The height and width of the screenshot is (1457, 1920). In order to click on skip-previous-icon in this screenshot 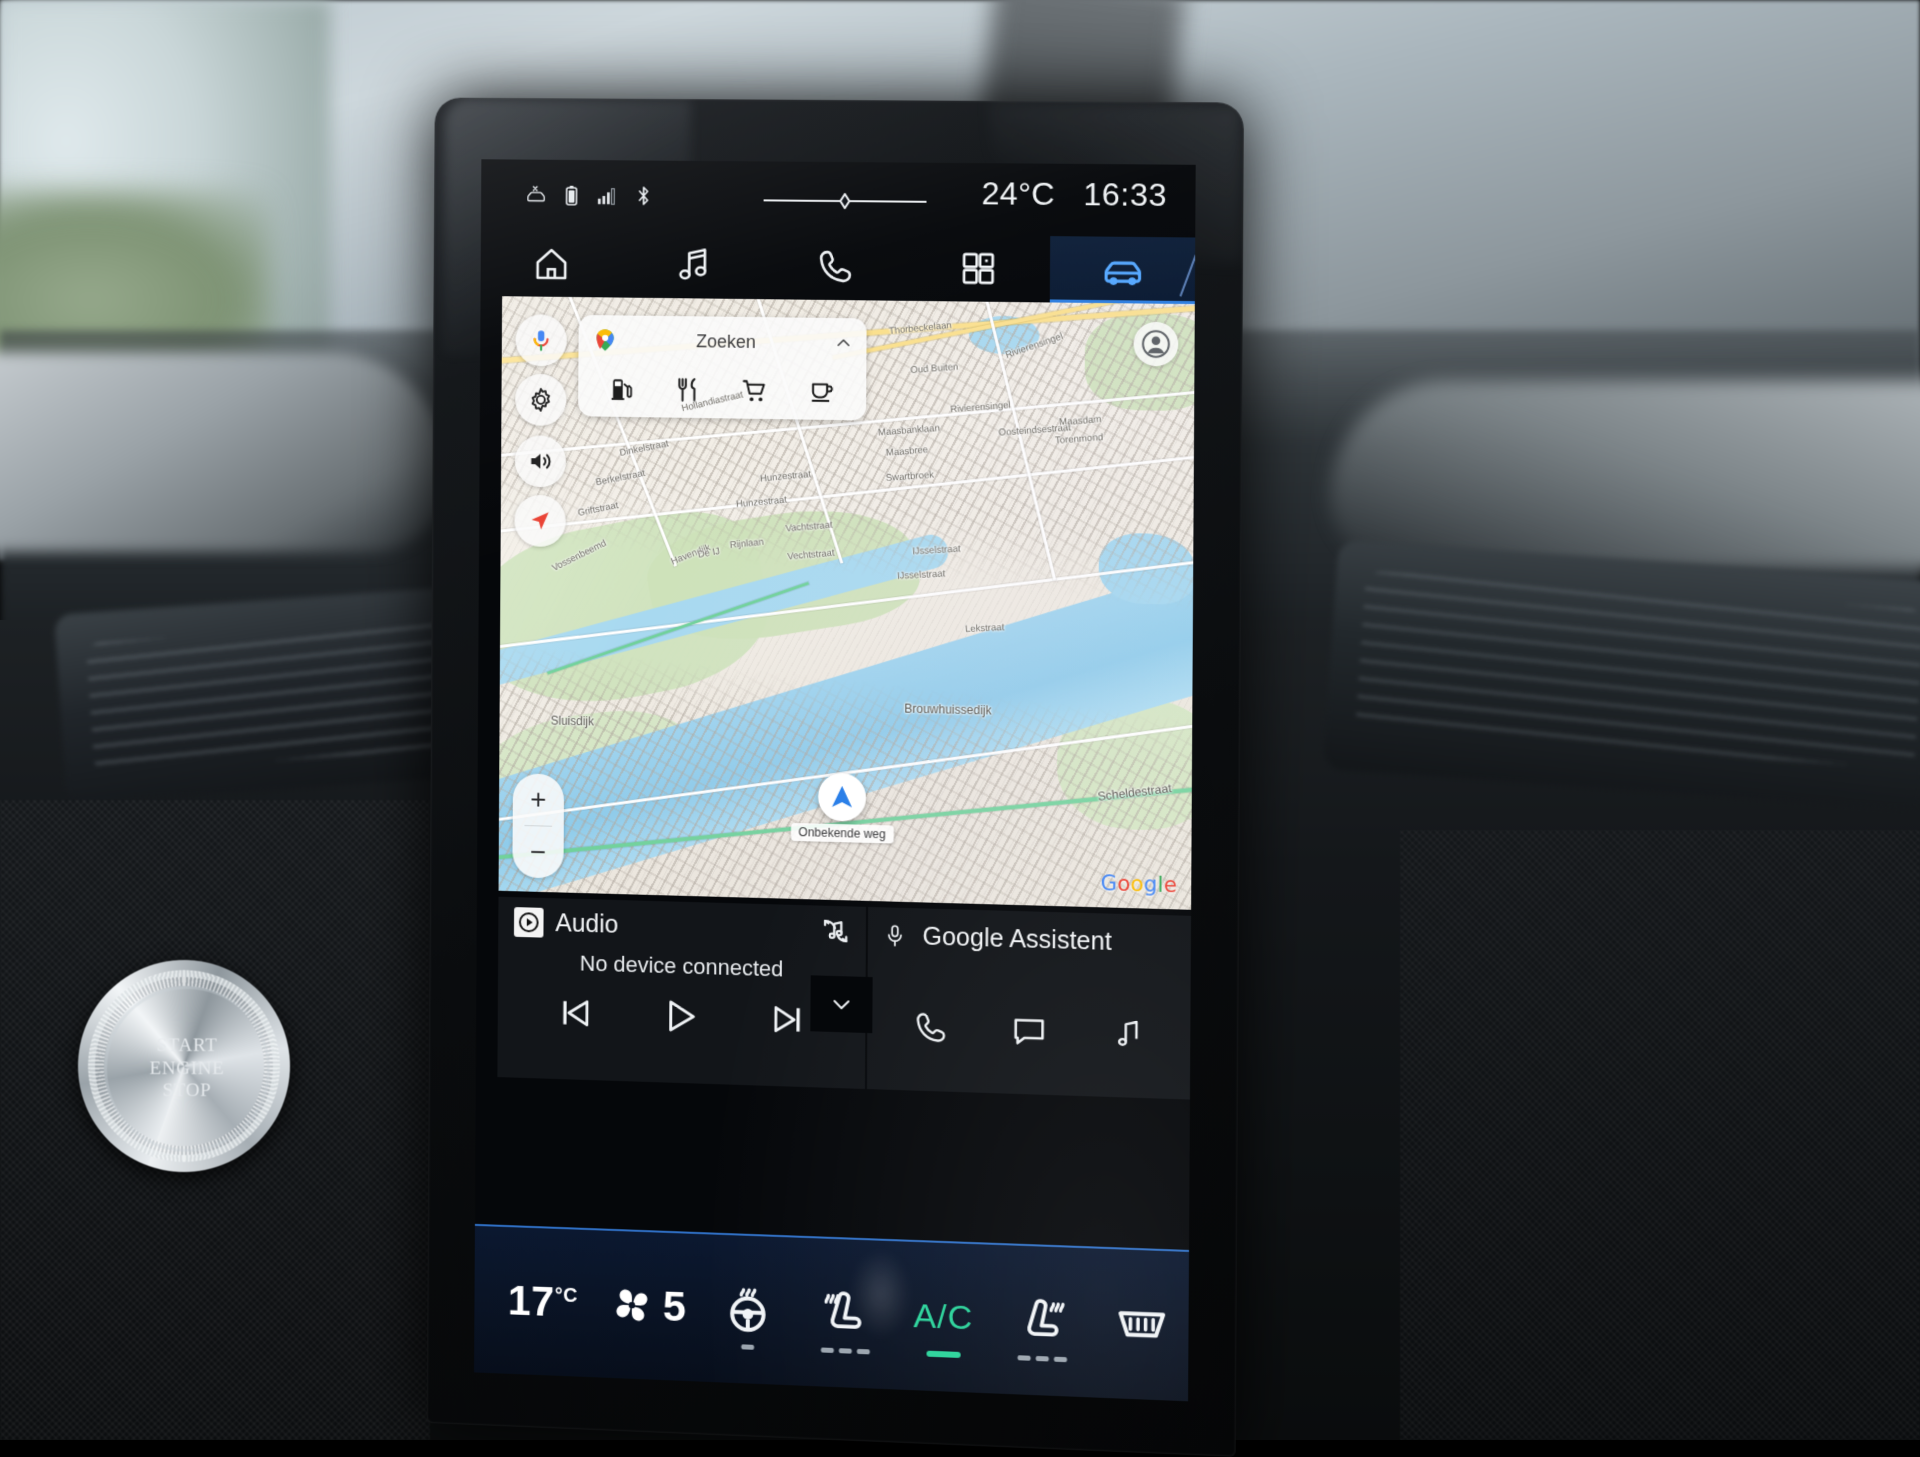, I will do `click(576, 1013)`.